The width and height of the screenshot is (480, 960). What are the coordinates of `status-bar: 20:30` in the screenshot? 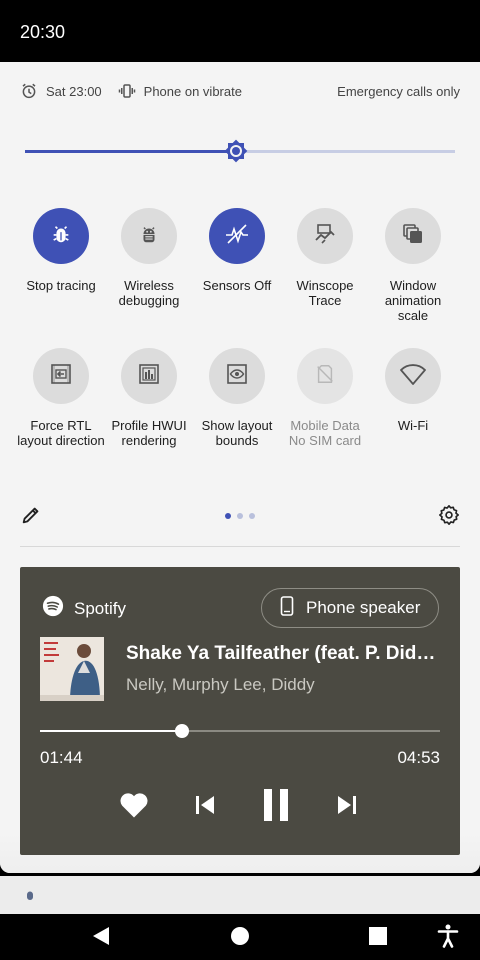 It's located at (240, 31).